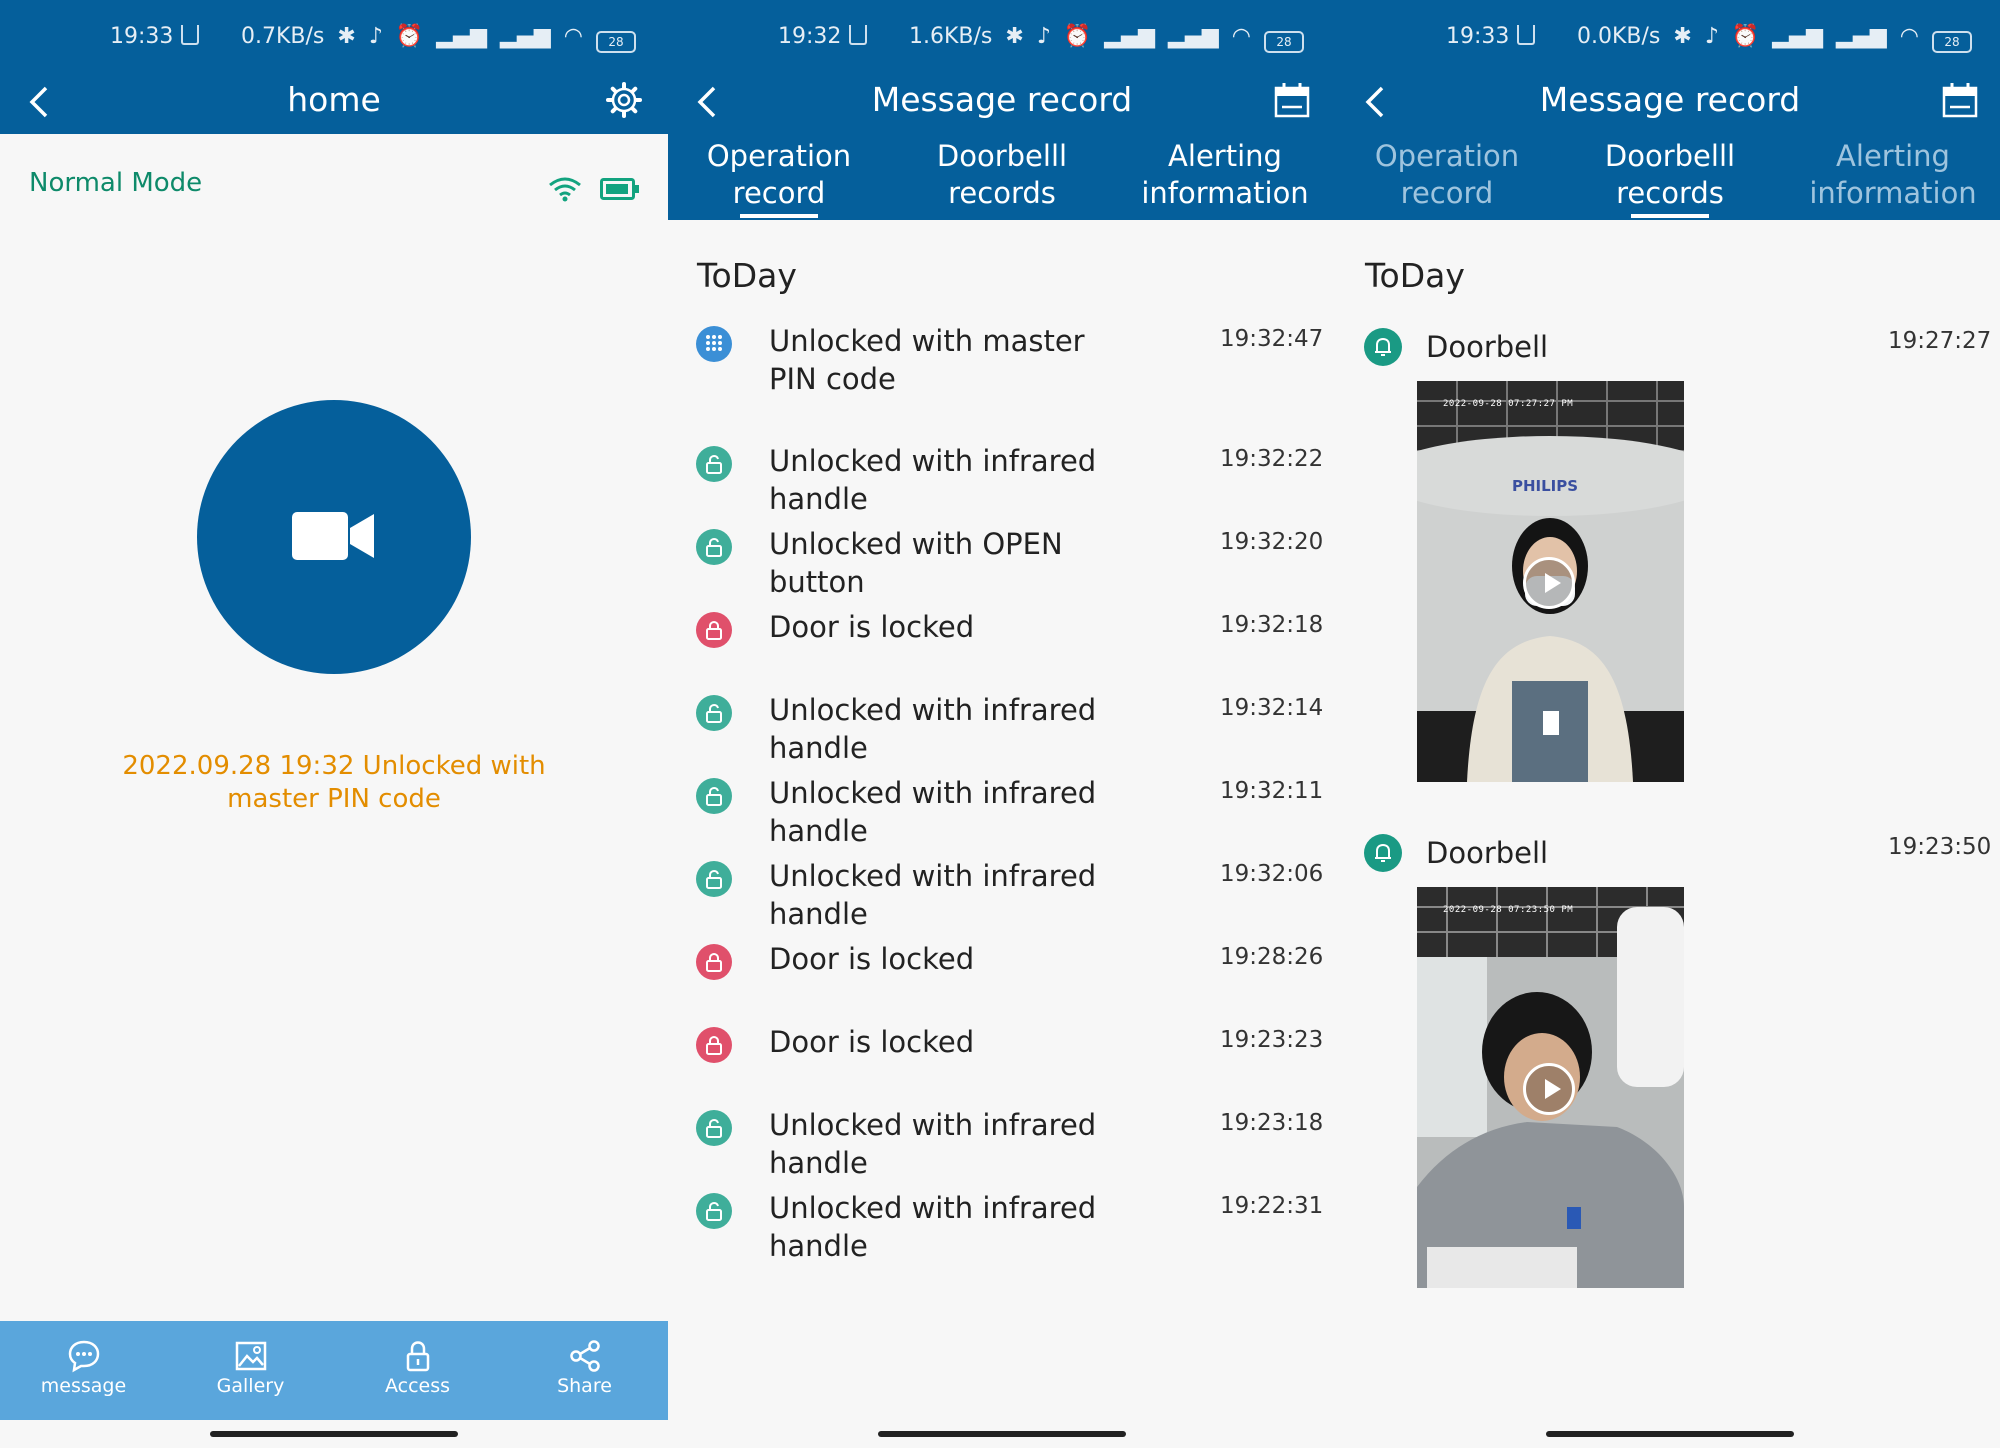 Image resolution: width=2000 pixels, height=1448 pixels. What do you see at coordinates (334, 105) in the screenshot?
I see `app-bar: home` at bounding box center [334, 105].